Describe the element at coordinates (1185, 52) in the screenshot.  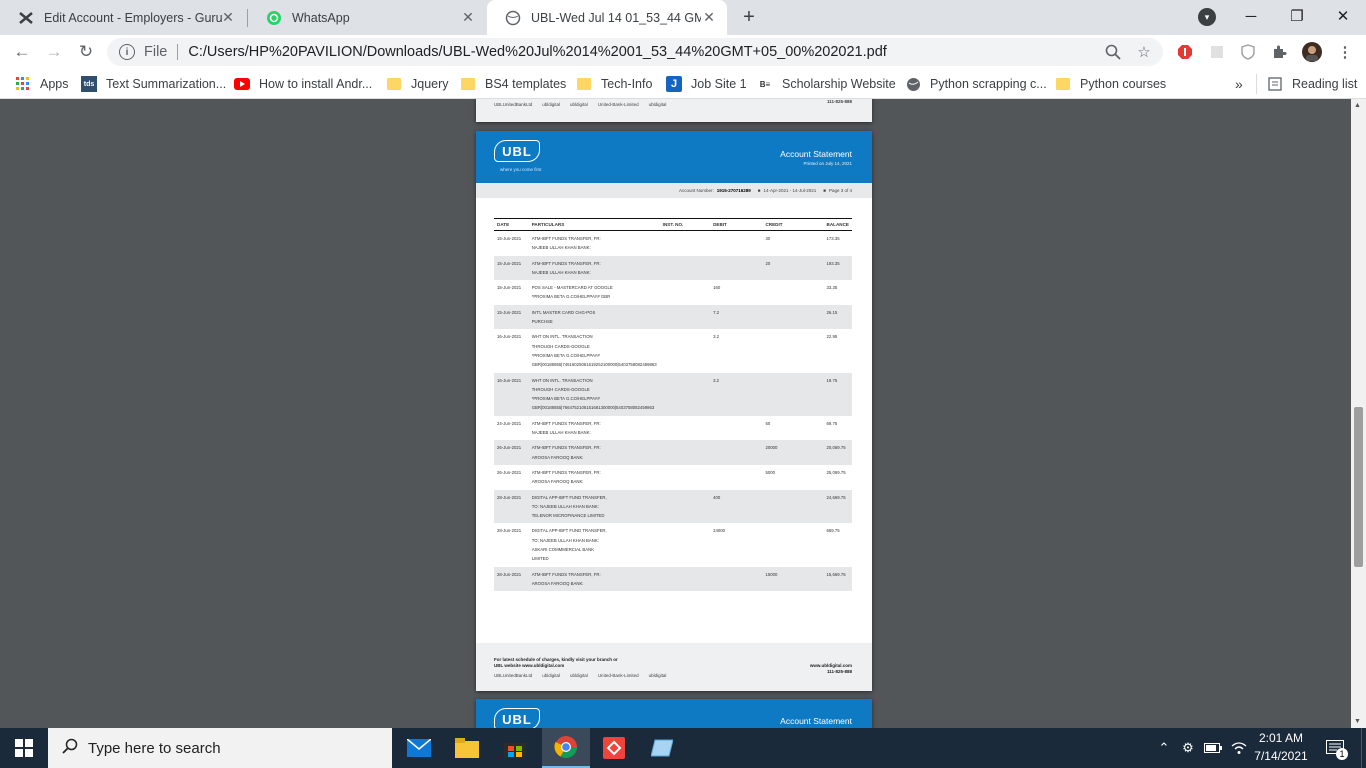
I see `adblock-icon` at that location.